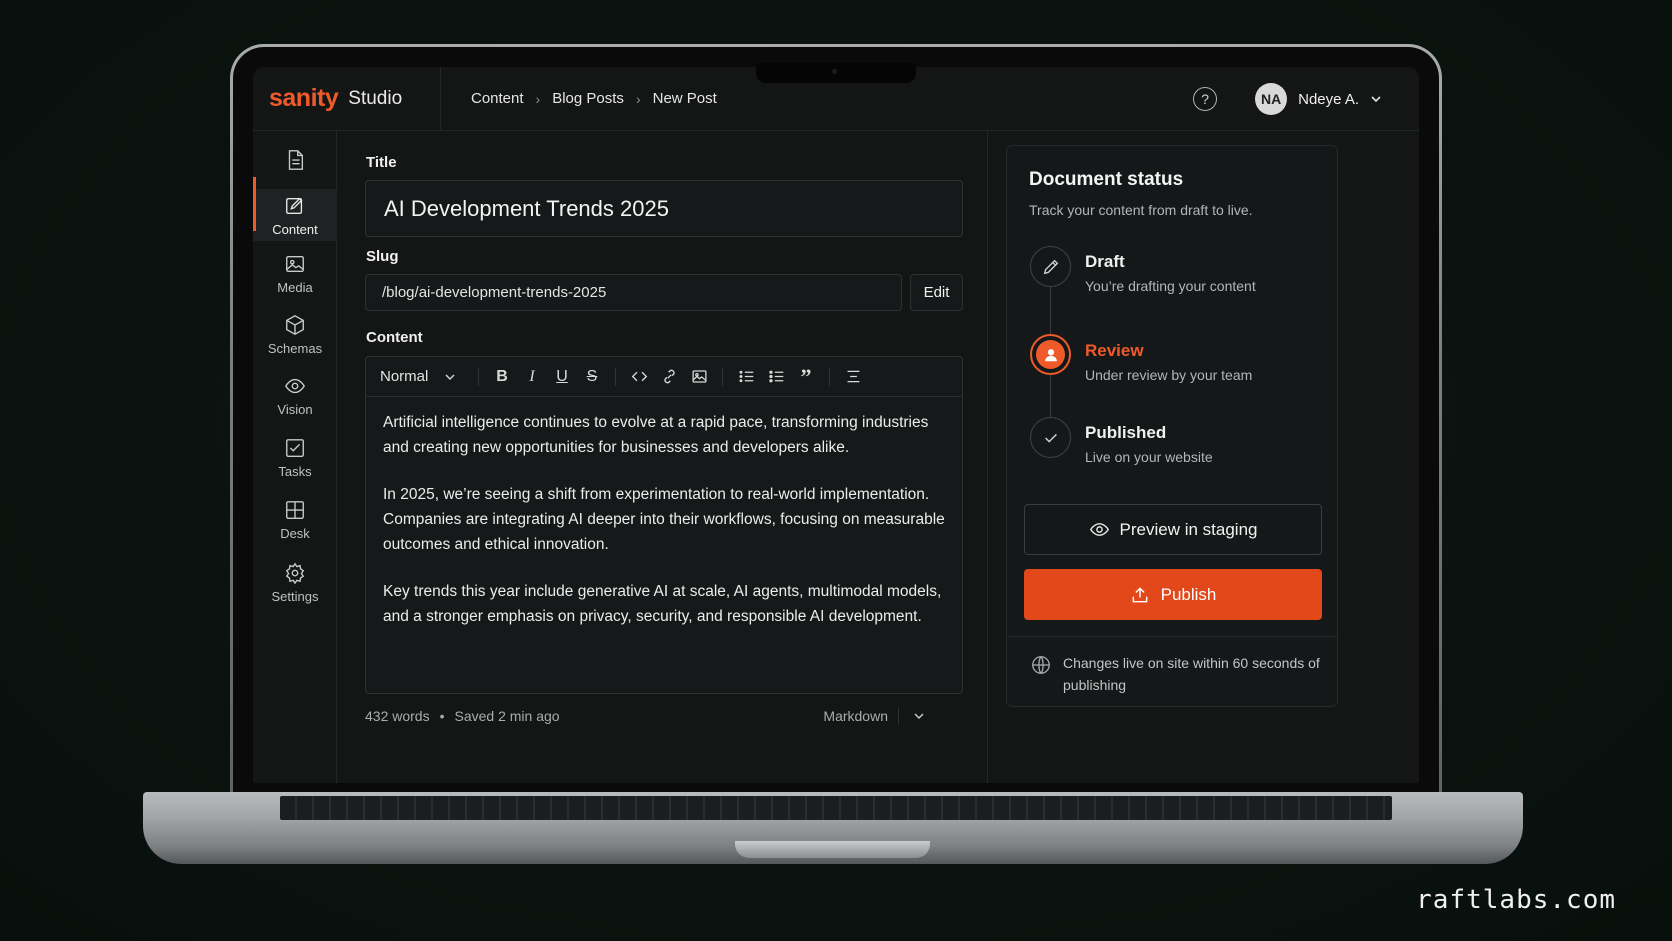 This screenshot has width=1672, height=941. Describe the element at coordinates (633, 292) in the screenshot. I see `slug-input: /blog/ai-development-trends-2025` at that location.